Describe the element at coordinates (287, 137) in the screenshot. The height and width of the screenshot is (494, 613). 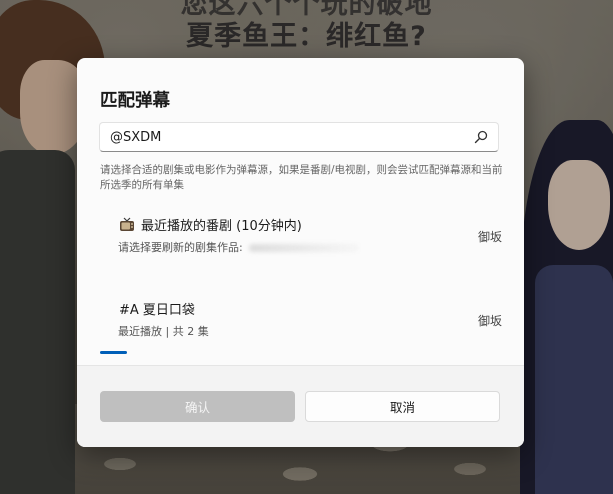
I see `search-input` at that location.